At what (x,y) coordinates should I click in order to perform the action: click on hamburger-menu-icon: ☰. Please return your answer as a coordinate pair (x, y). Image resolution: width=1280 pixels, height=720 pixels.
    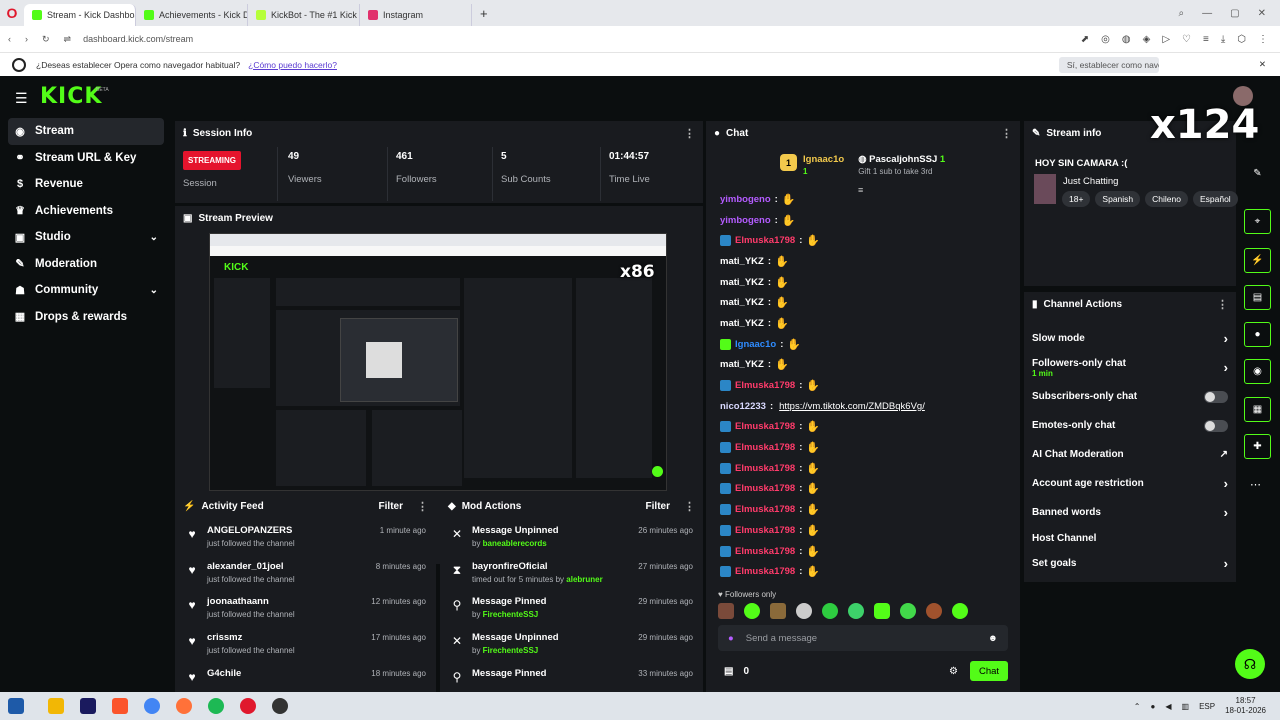
    Looking at the image, I should click on (21, 98).